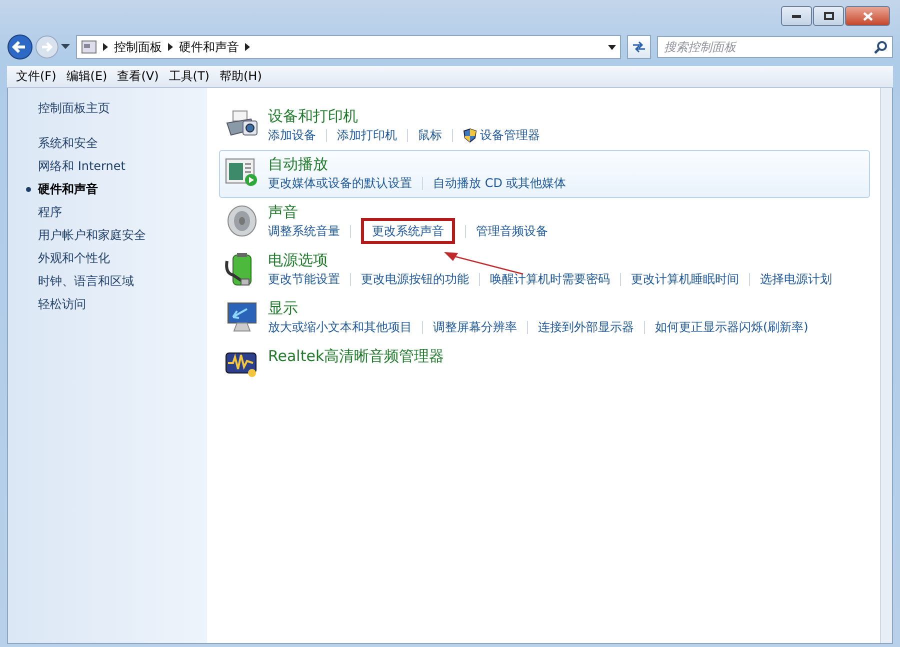 This screenshot has height=647, width=900. Describe the element at coordinates (356, 356) in the screenshot. I see `category-title: Realtek高清晰音频管理器` at that location.